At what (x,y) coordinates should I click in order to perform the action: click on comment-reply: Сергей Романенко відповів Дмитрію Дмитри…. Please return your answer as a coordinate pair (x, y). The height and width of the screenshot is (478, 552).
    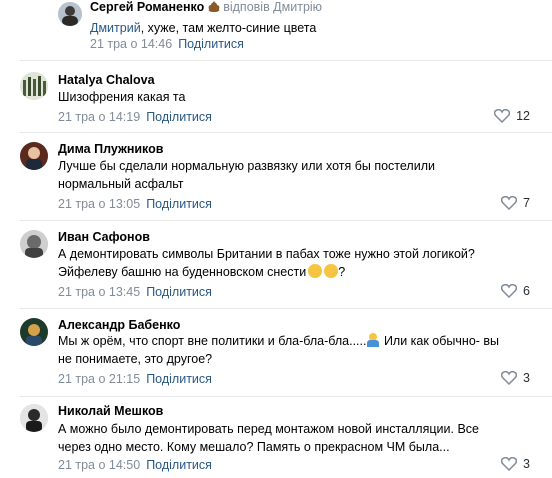
    Looking at the image, I should click on (276, 28).